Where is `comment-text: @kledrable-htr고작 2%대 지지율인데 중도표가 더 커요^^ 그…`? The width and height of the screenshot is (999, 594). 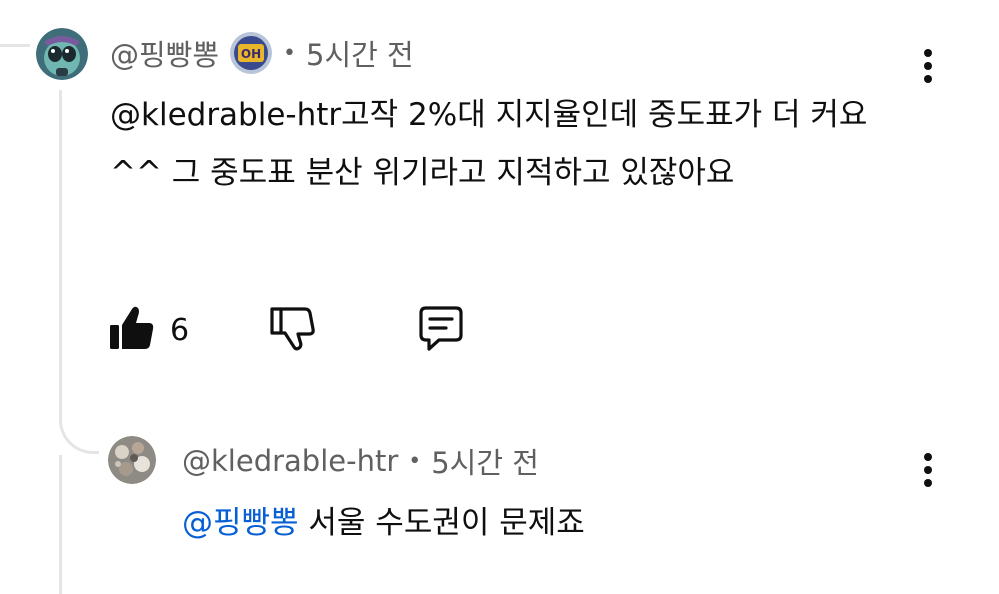 comment-text: @kledrable-htr고작 2%대 지지율인데 중도표가 더 커요^^ 그… is located at coordinates (489, 144).